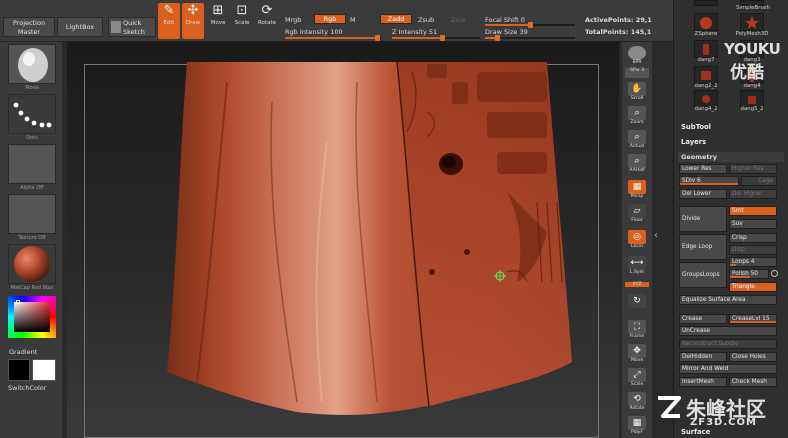 Image resolution: width=788 pixels, height=438 pixels. Describe the element at coordinates (637, 141) in the screenshot. I see `actual-button: ⌕ Actual` at that location.